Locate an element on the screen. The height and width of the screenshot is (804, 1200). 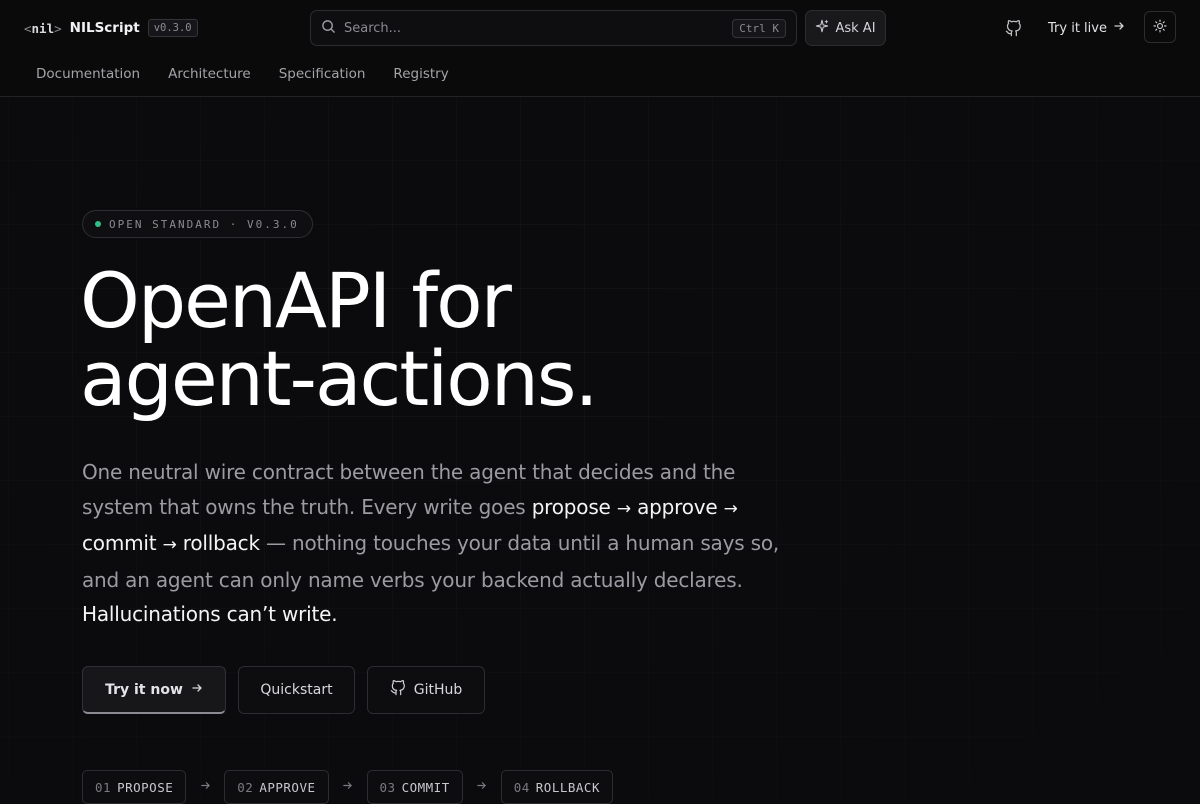
step-number: 02 is located at coordinates (245, 787).